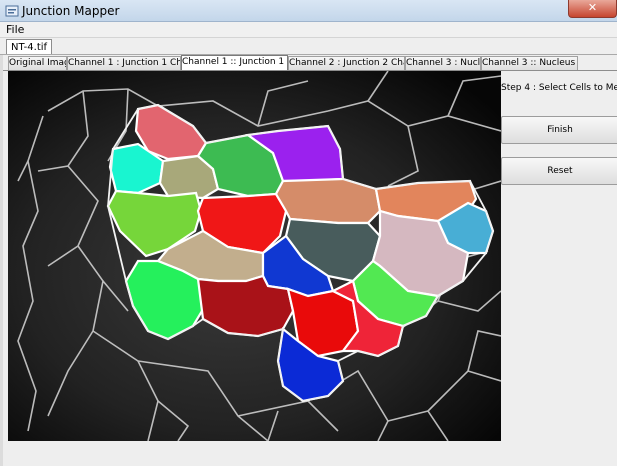 The image size is (617, 466). I want to click on reset-button: Reset, so click(559, 171).